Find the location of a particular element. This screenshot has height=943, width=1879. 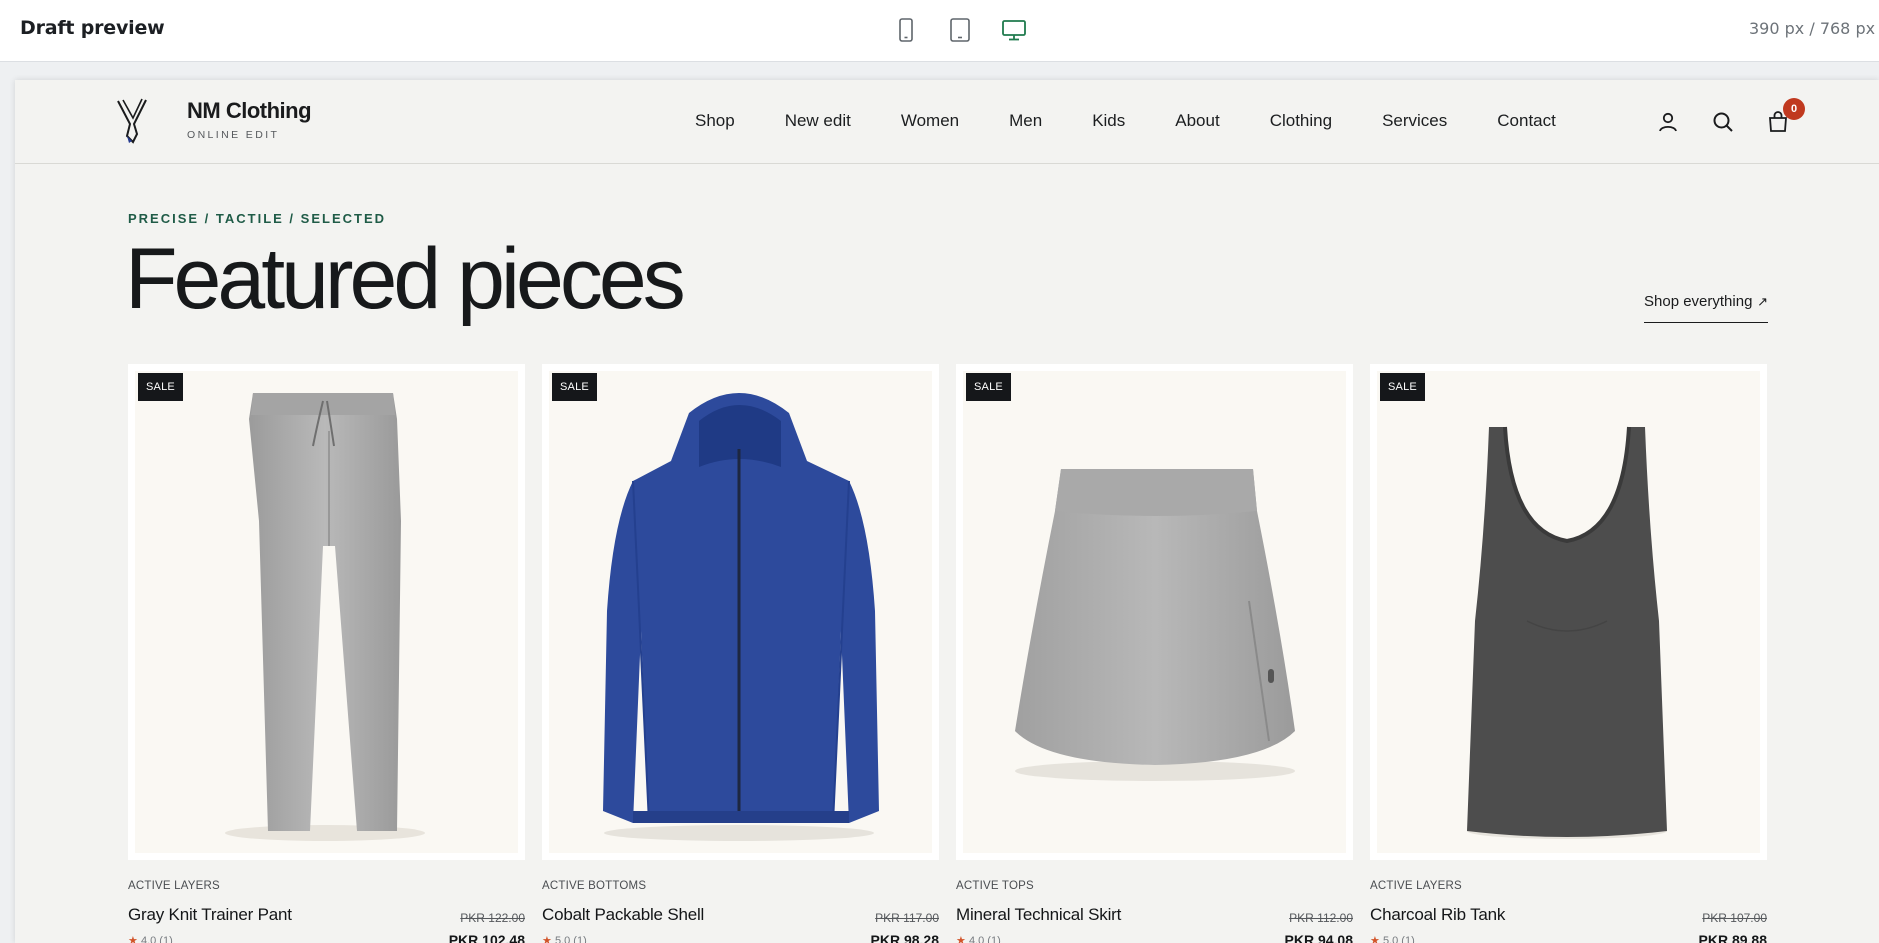

nav-contact: Contact is located at coordinates (1526, 121).